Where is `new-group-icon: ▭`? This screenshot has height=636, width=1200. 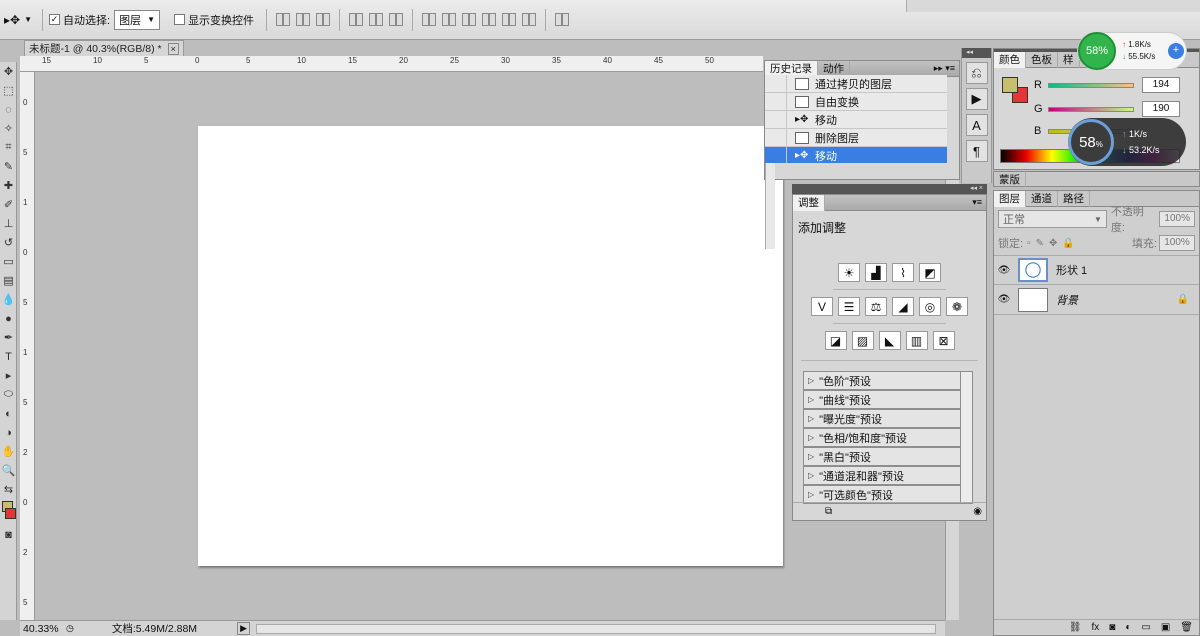 new-group-icon: ▭ is located at coordinates (1145, 627).